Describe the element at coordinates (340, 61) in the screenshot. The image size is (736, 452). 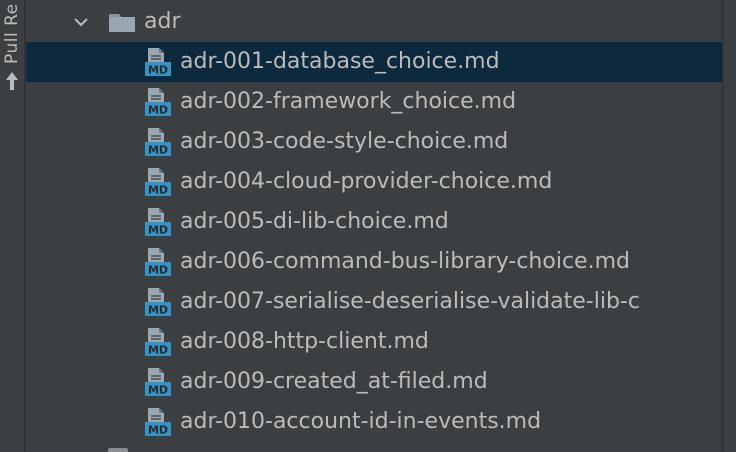
I see `file-name-label: adr-001-database_choice.md` at that location.